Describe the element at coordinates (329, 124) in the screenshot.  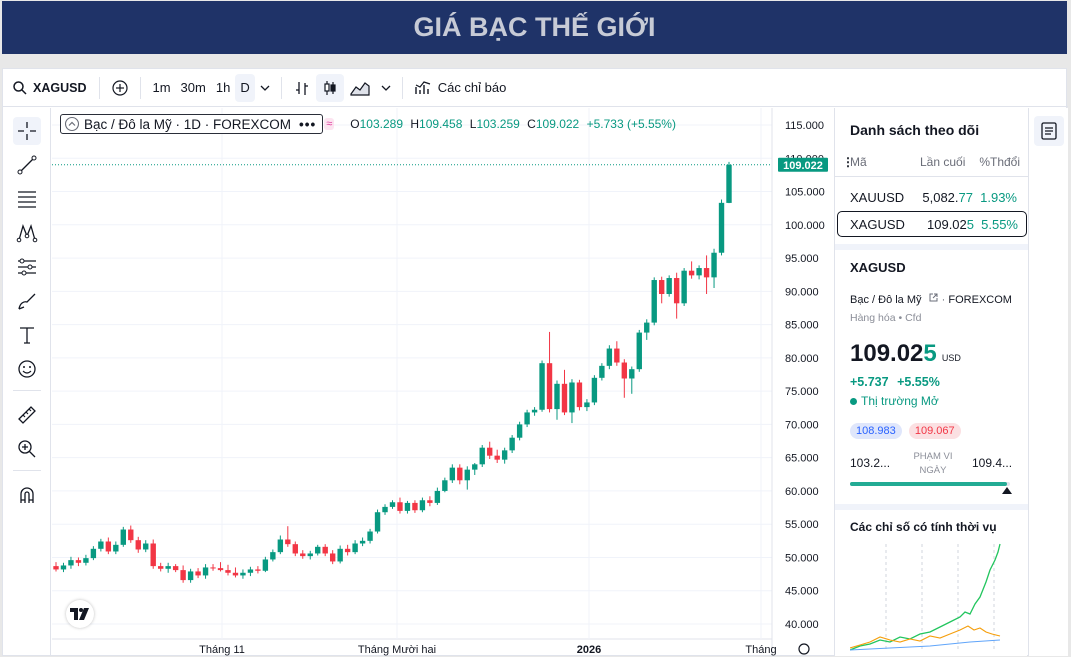
I see `wave-icon: ≈` at that location.